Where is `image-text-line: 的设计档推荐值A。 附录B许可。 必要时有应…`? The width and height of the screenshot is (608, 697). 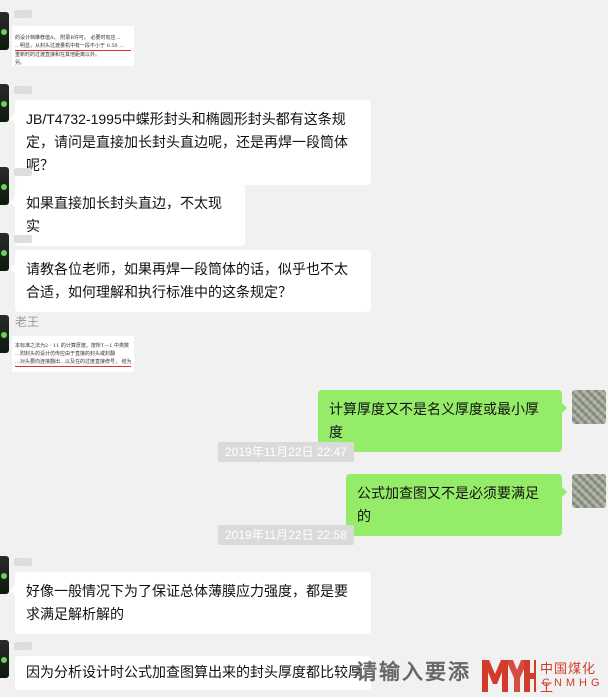 image-text-line: 的设计档推荐值A。 附录B许可。 必要时有应… is located at coordinates (68, 38).